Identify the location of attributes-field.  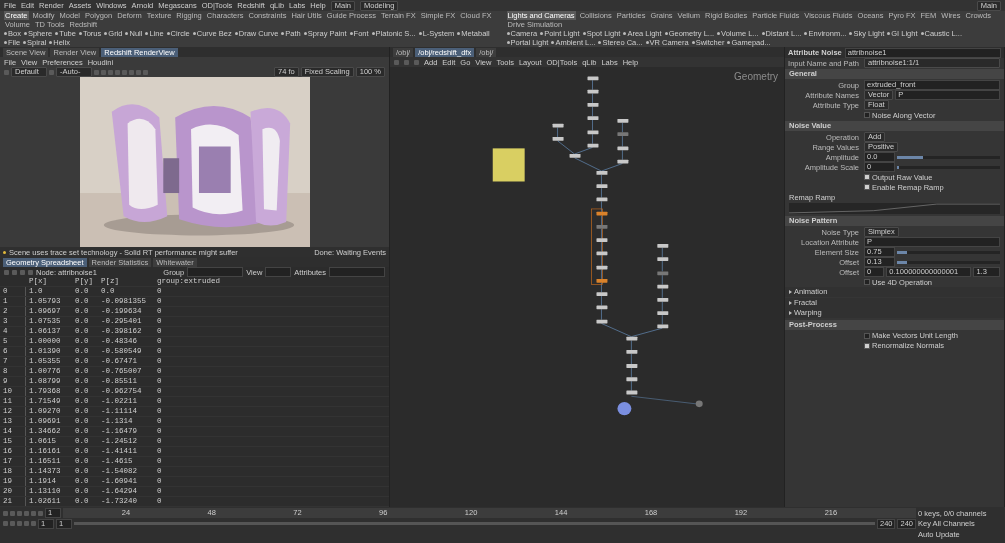
(357, 272).